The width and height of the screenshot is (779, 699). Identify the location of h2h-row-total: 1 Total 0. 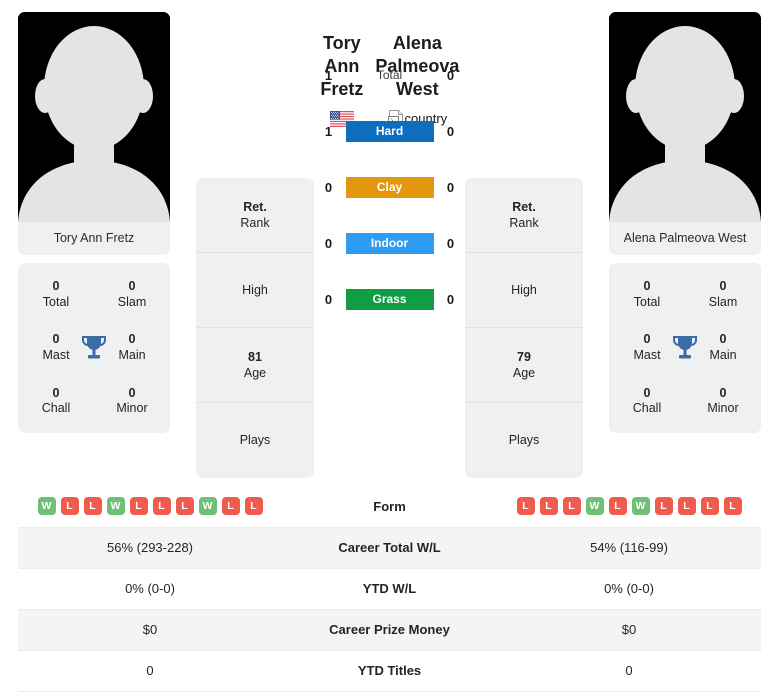
(390, 75).